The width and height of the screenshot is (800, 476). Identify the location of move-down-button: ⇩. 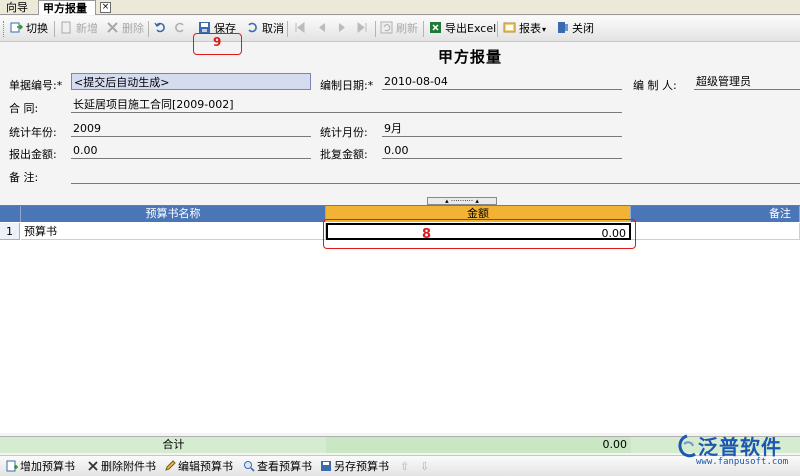
(424, 467).